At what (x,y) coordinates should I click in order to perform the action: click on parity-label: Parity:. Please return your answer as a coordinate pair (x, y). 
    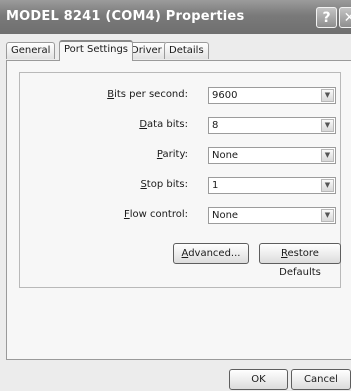
    Looking at the image, I should click on (172, 154).